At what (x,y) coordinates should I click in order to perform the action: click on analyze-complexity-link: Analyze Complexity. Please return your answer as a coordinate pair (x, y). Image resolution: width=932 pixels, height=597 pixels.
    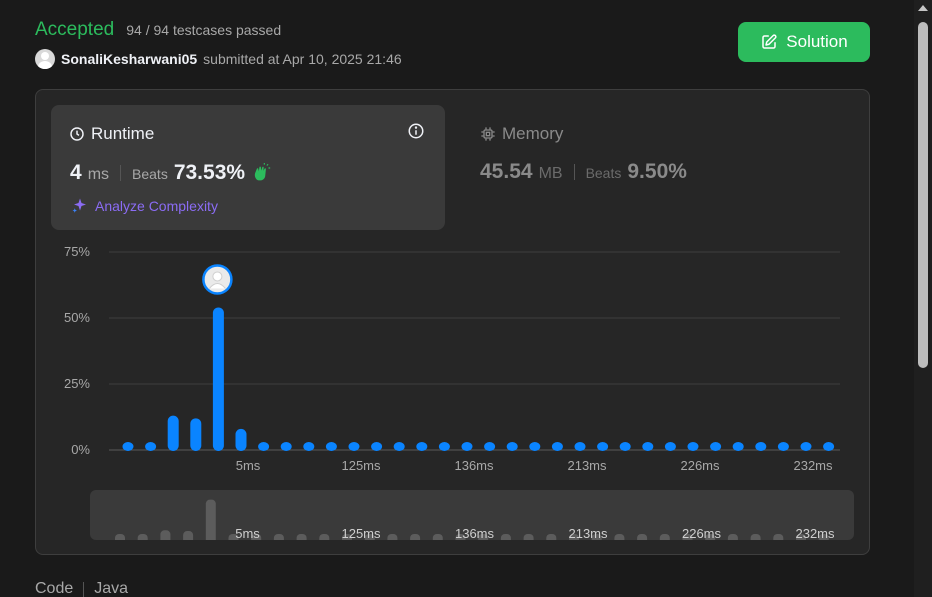
    Looking at the image, I should click on (144, 206).